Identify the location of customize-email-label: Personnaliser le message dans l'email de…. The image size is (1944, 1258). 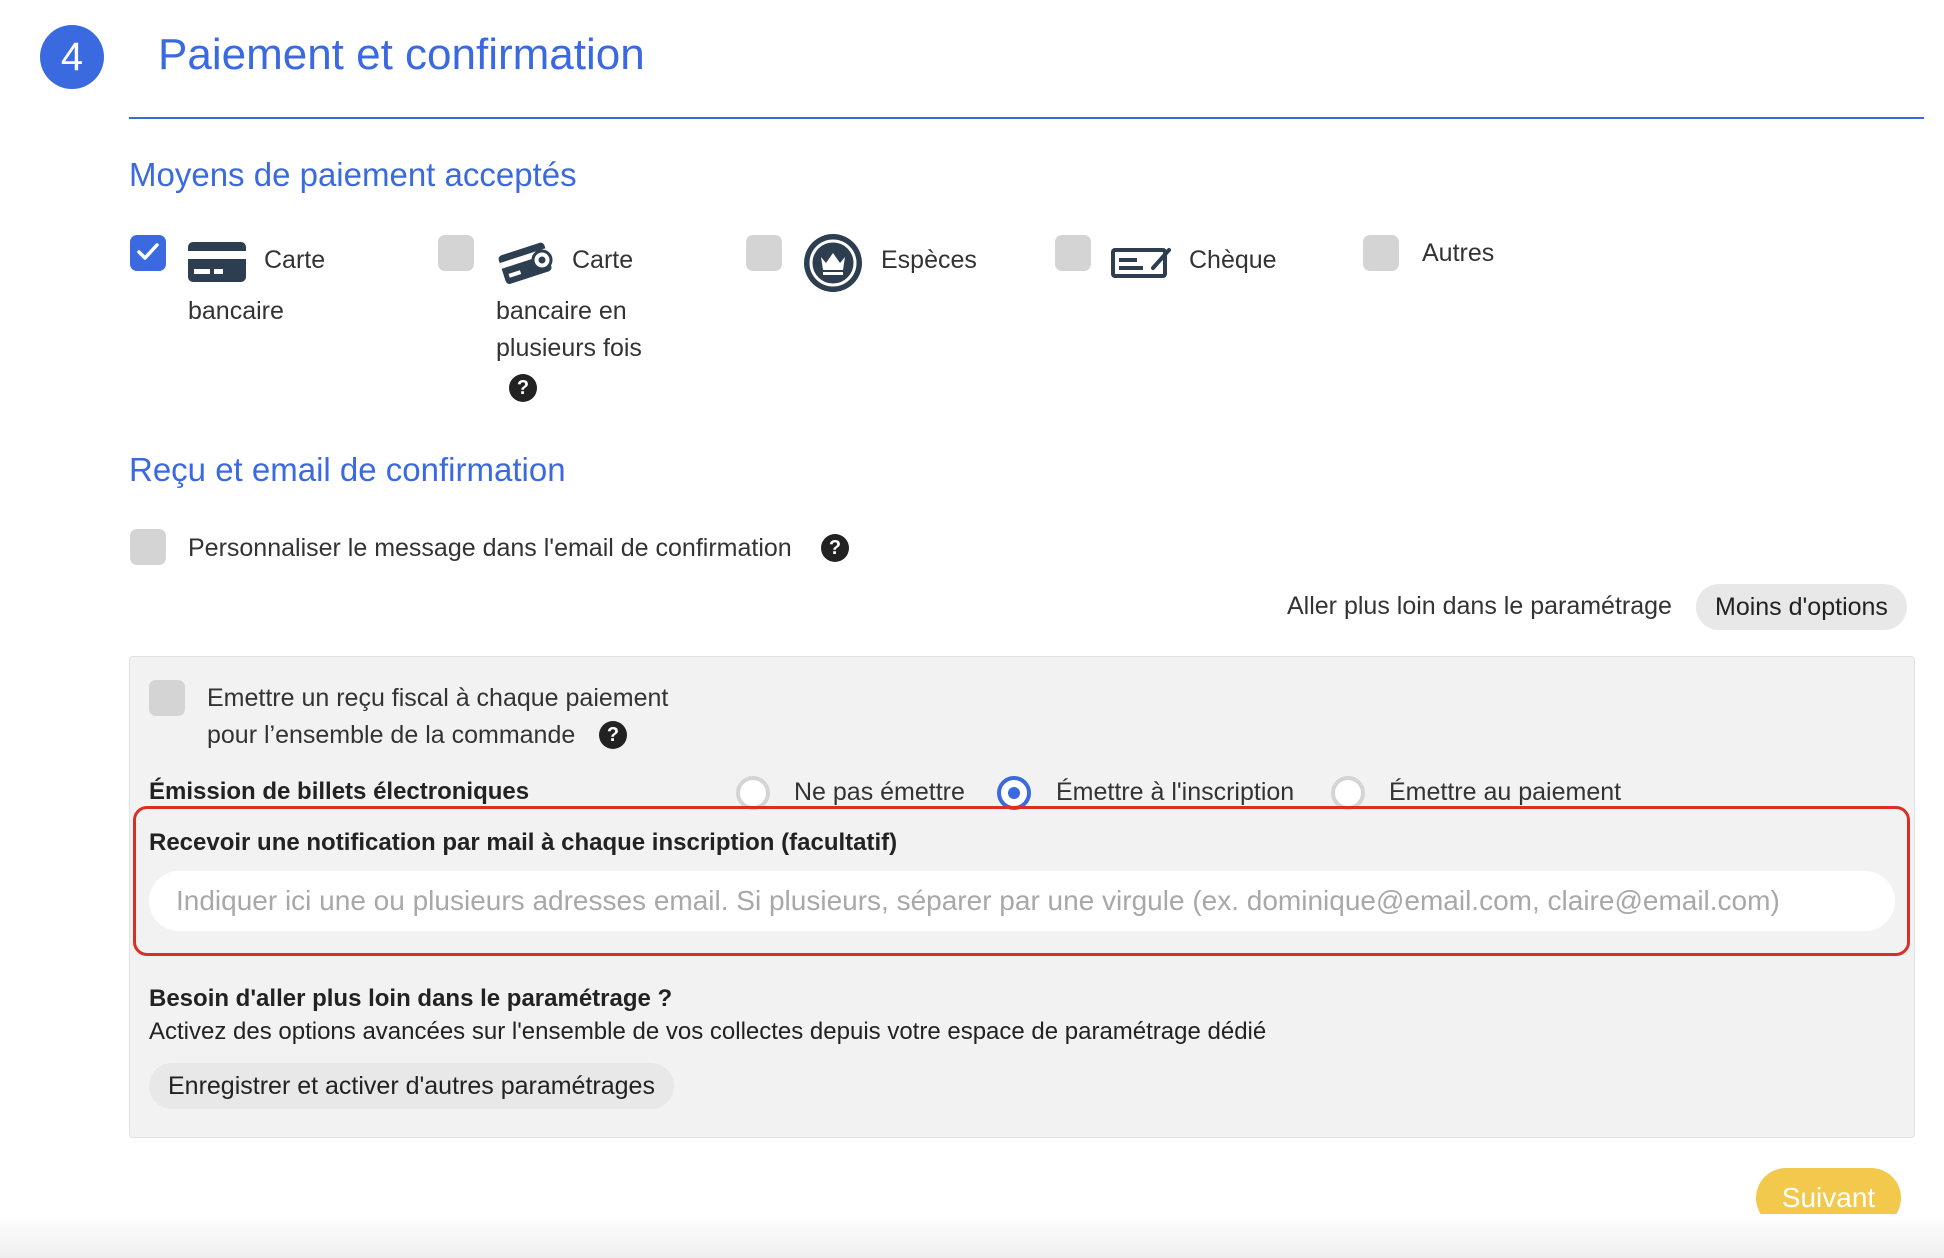
(490, 548).